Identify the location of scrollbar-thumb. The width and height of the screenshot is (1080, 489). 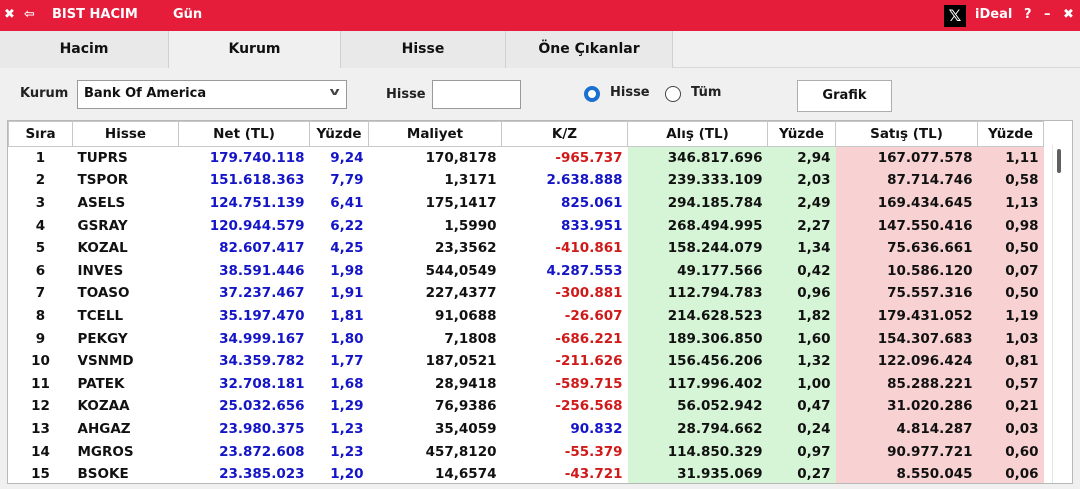
(1059, 161).